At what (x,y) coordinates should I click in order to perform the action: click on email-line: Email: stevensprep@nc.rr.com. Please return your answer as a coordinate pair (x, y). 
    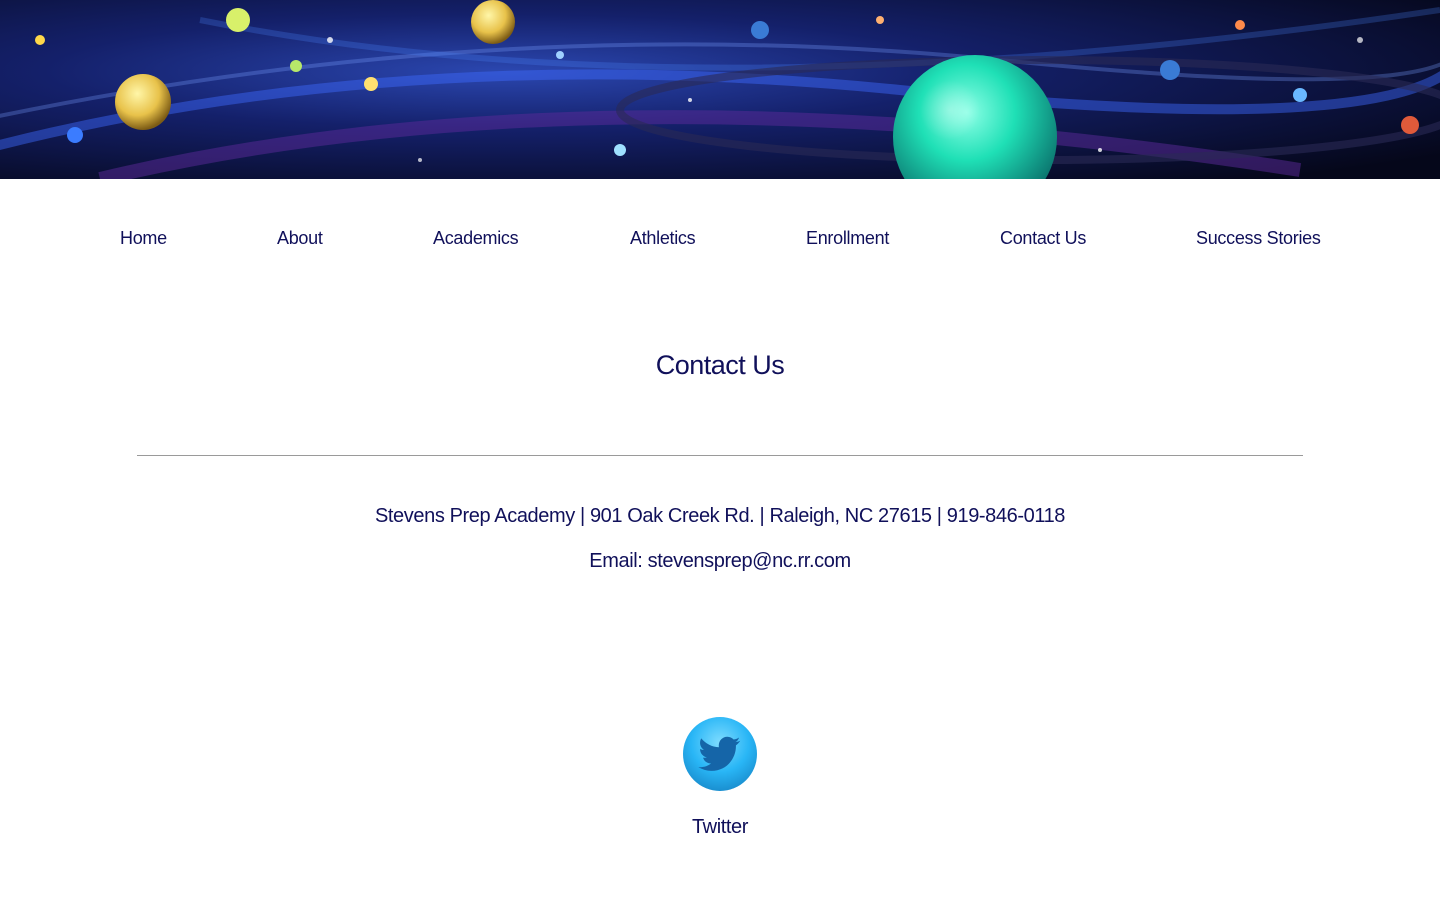
    Looking at the image, I should click on (720, 561).